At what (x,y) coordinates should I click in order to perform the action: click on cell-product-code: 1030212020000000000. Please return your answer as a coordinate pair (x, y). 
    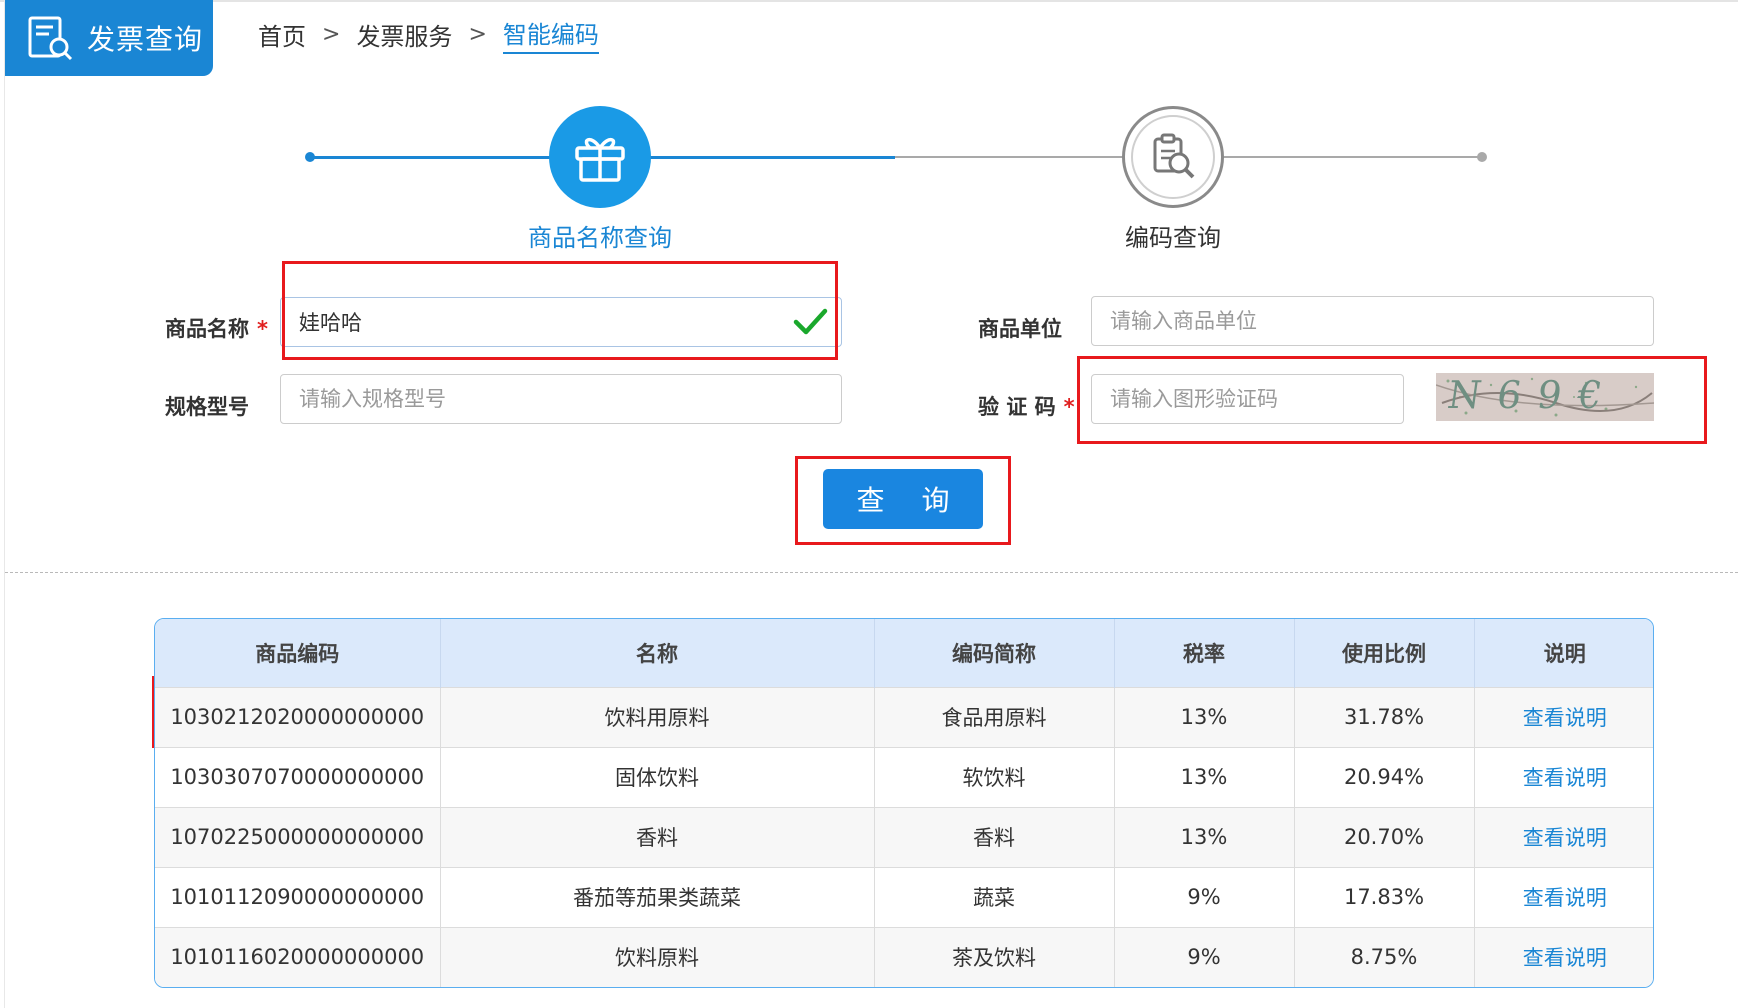
    Looking at the image, I should click on (298, 716).